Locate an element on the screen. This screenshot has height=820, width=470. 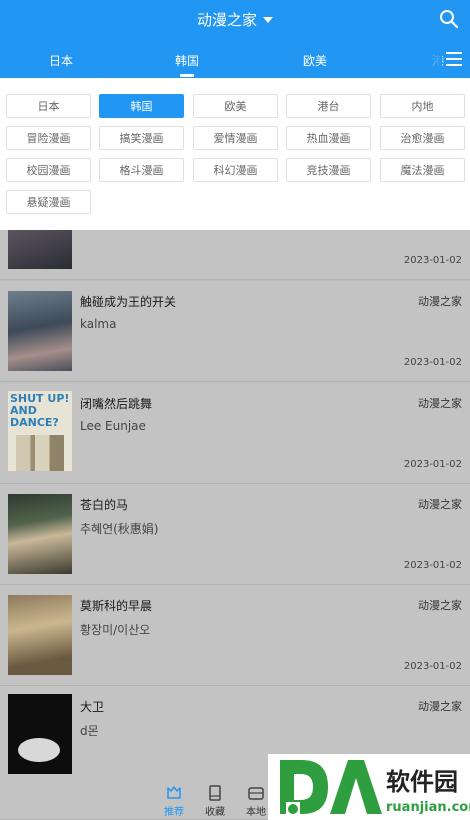
site-watermark: 软件园 ruanjian.com is located at coordinates (369, 787).